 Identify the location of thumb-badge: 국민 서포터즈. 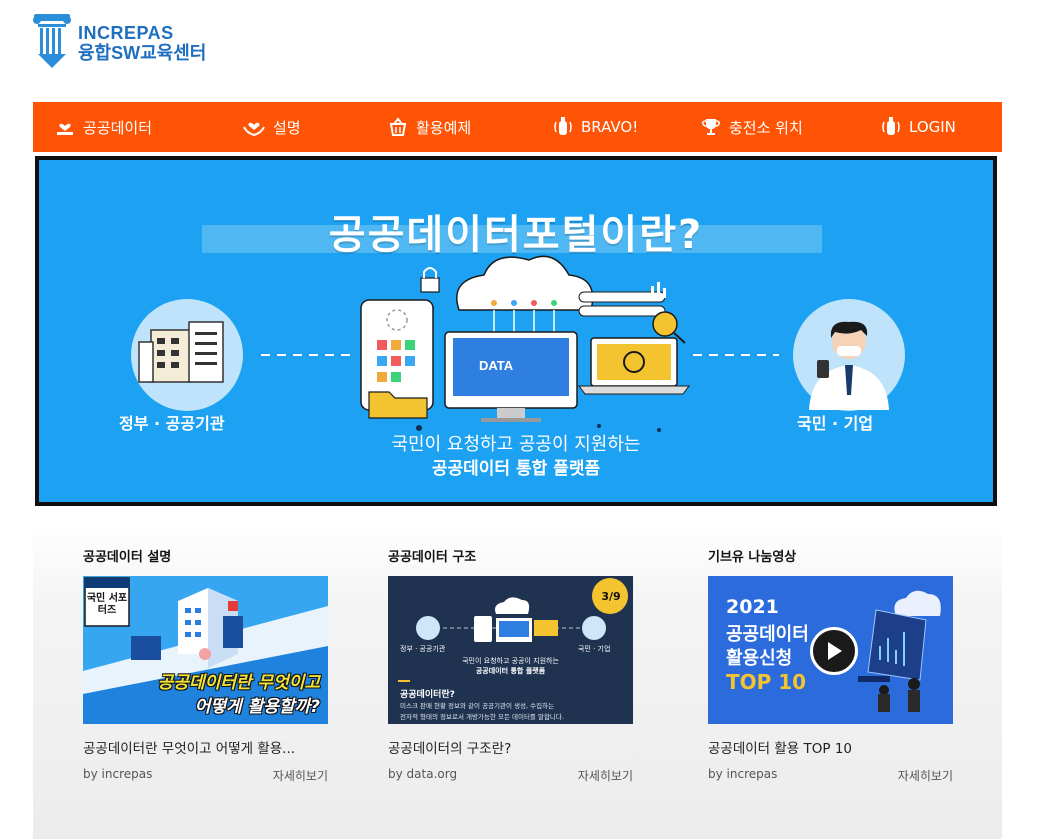
(107, 604).